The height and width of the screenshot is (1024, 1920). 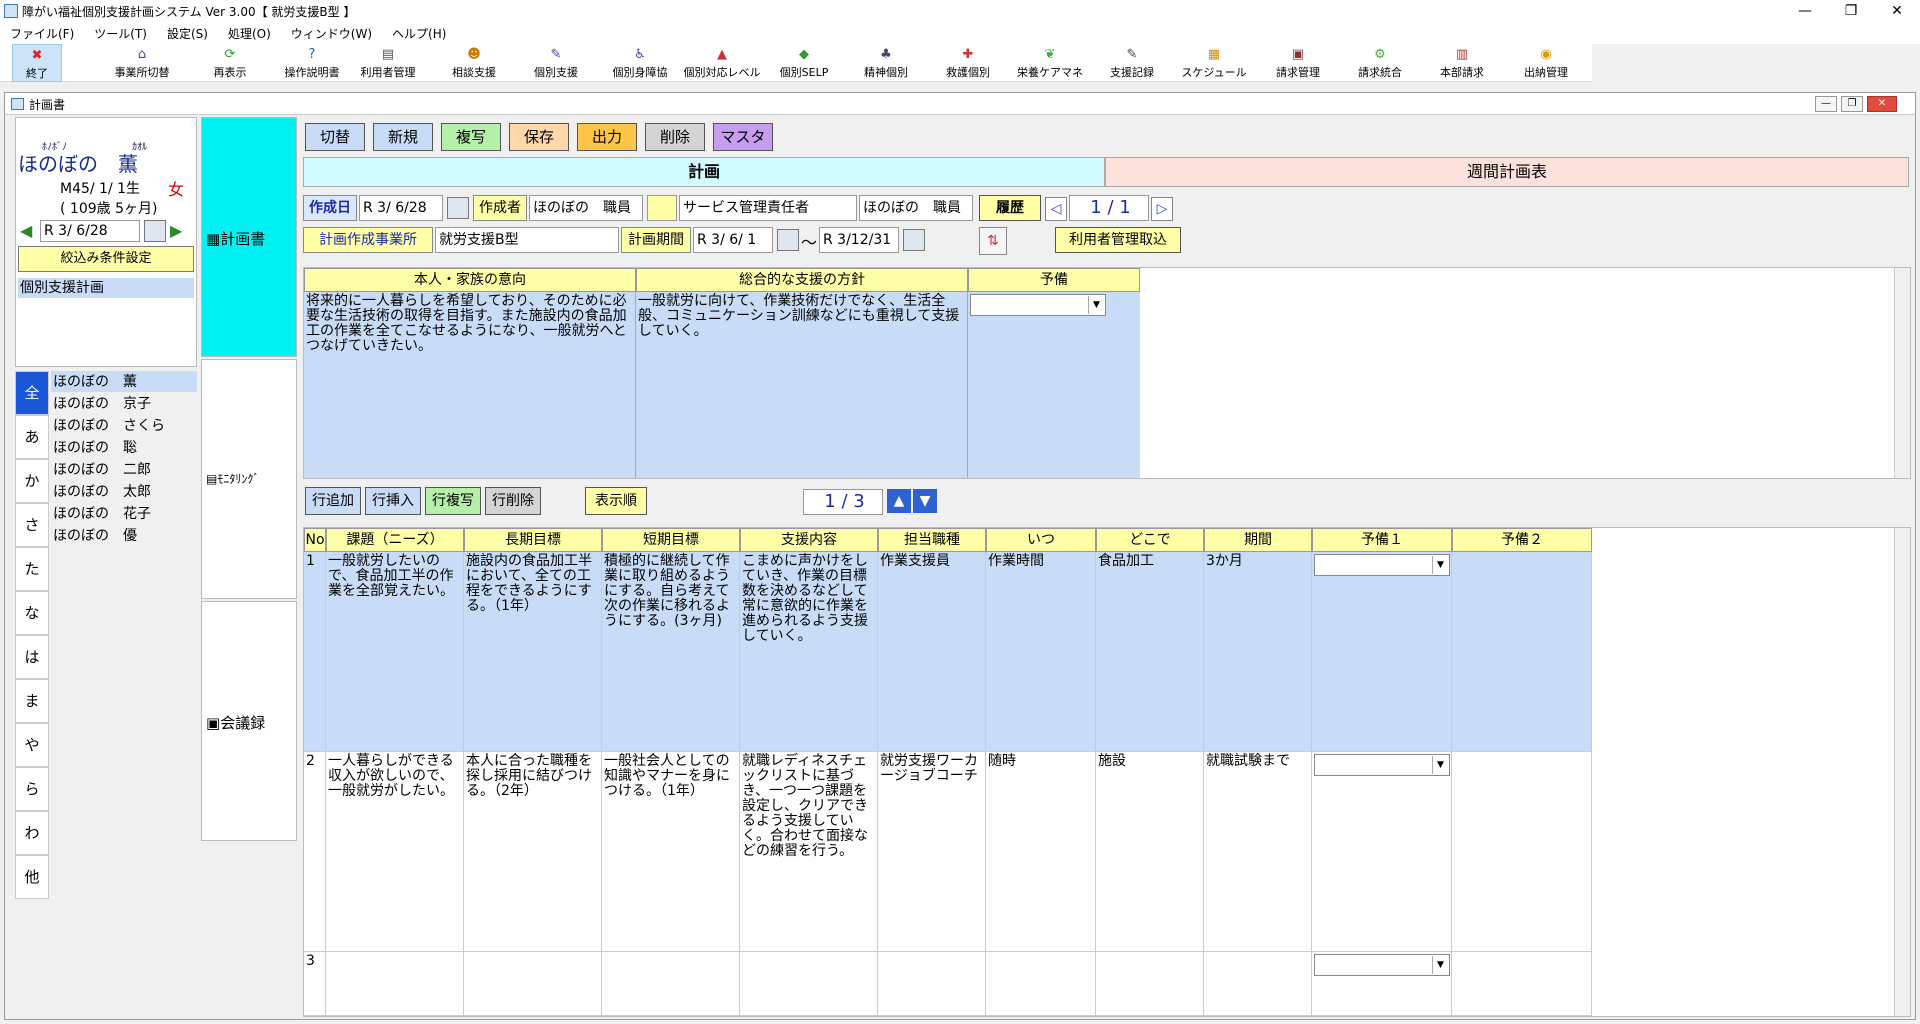 I want to click on toolbar-button-18: ◉ 出納管理, so click(x=1546, y=63).